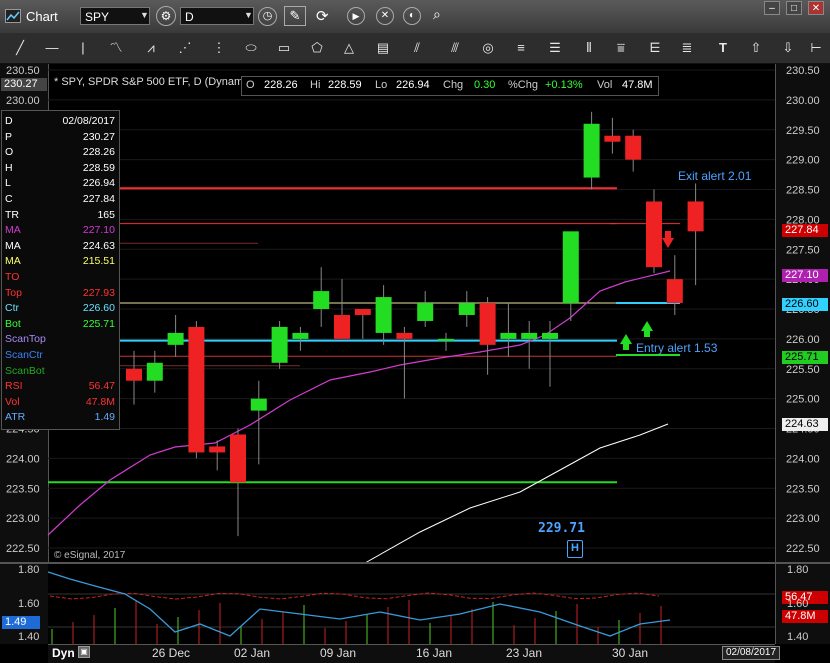 The width and height of the screenshot is (830, 663). I want to click on atr-price-tag: 1.49, so click(21, 622).